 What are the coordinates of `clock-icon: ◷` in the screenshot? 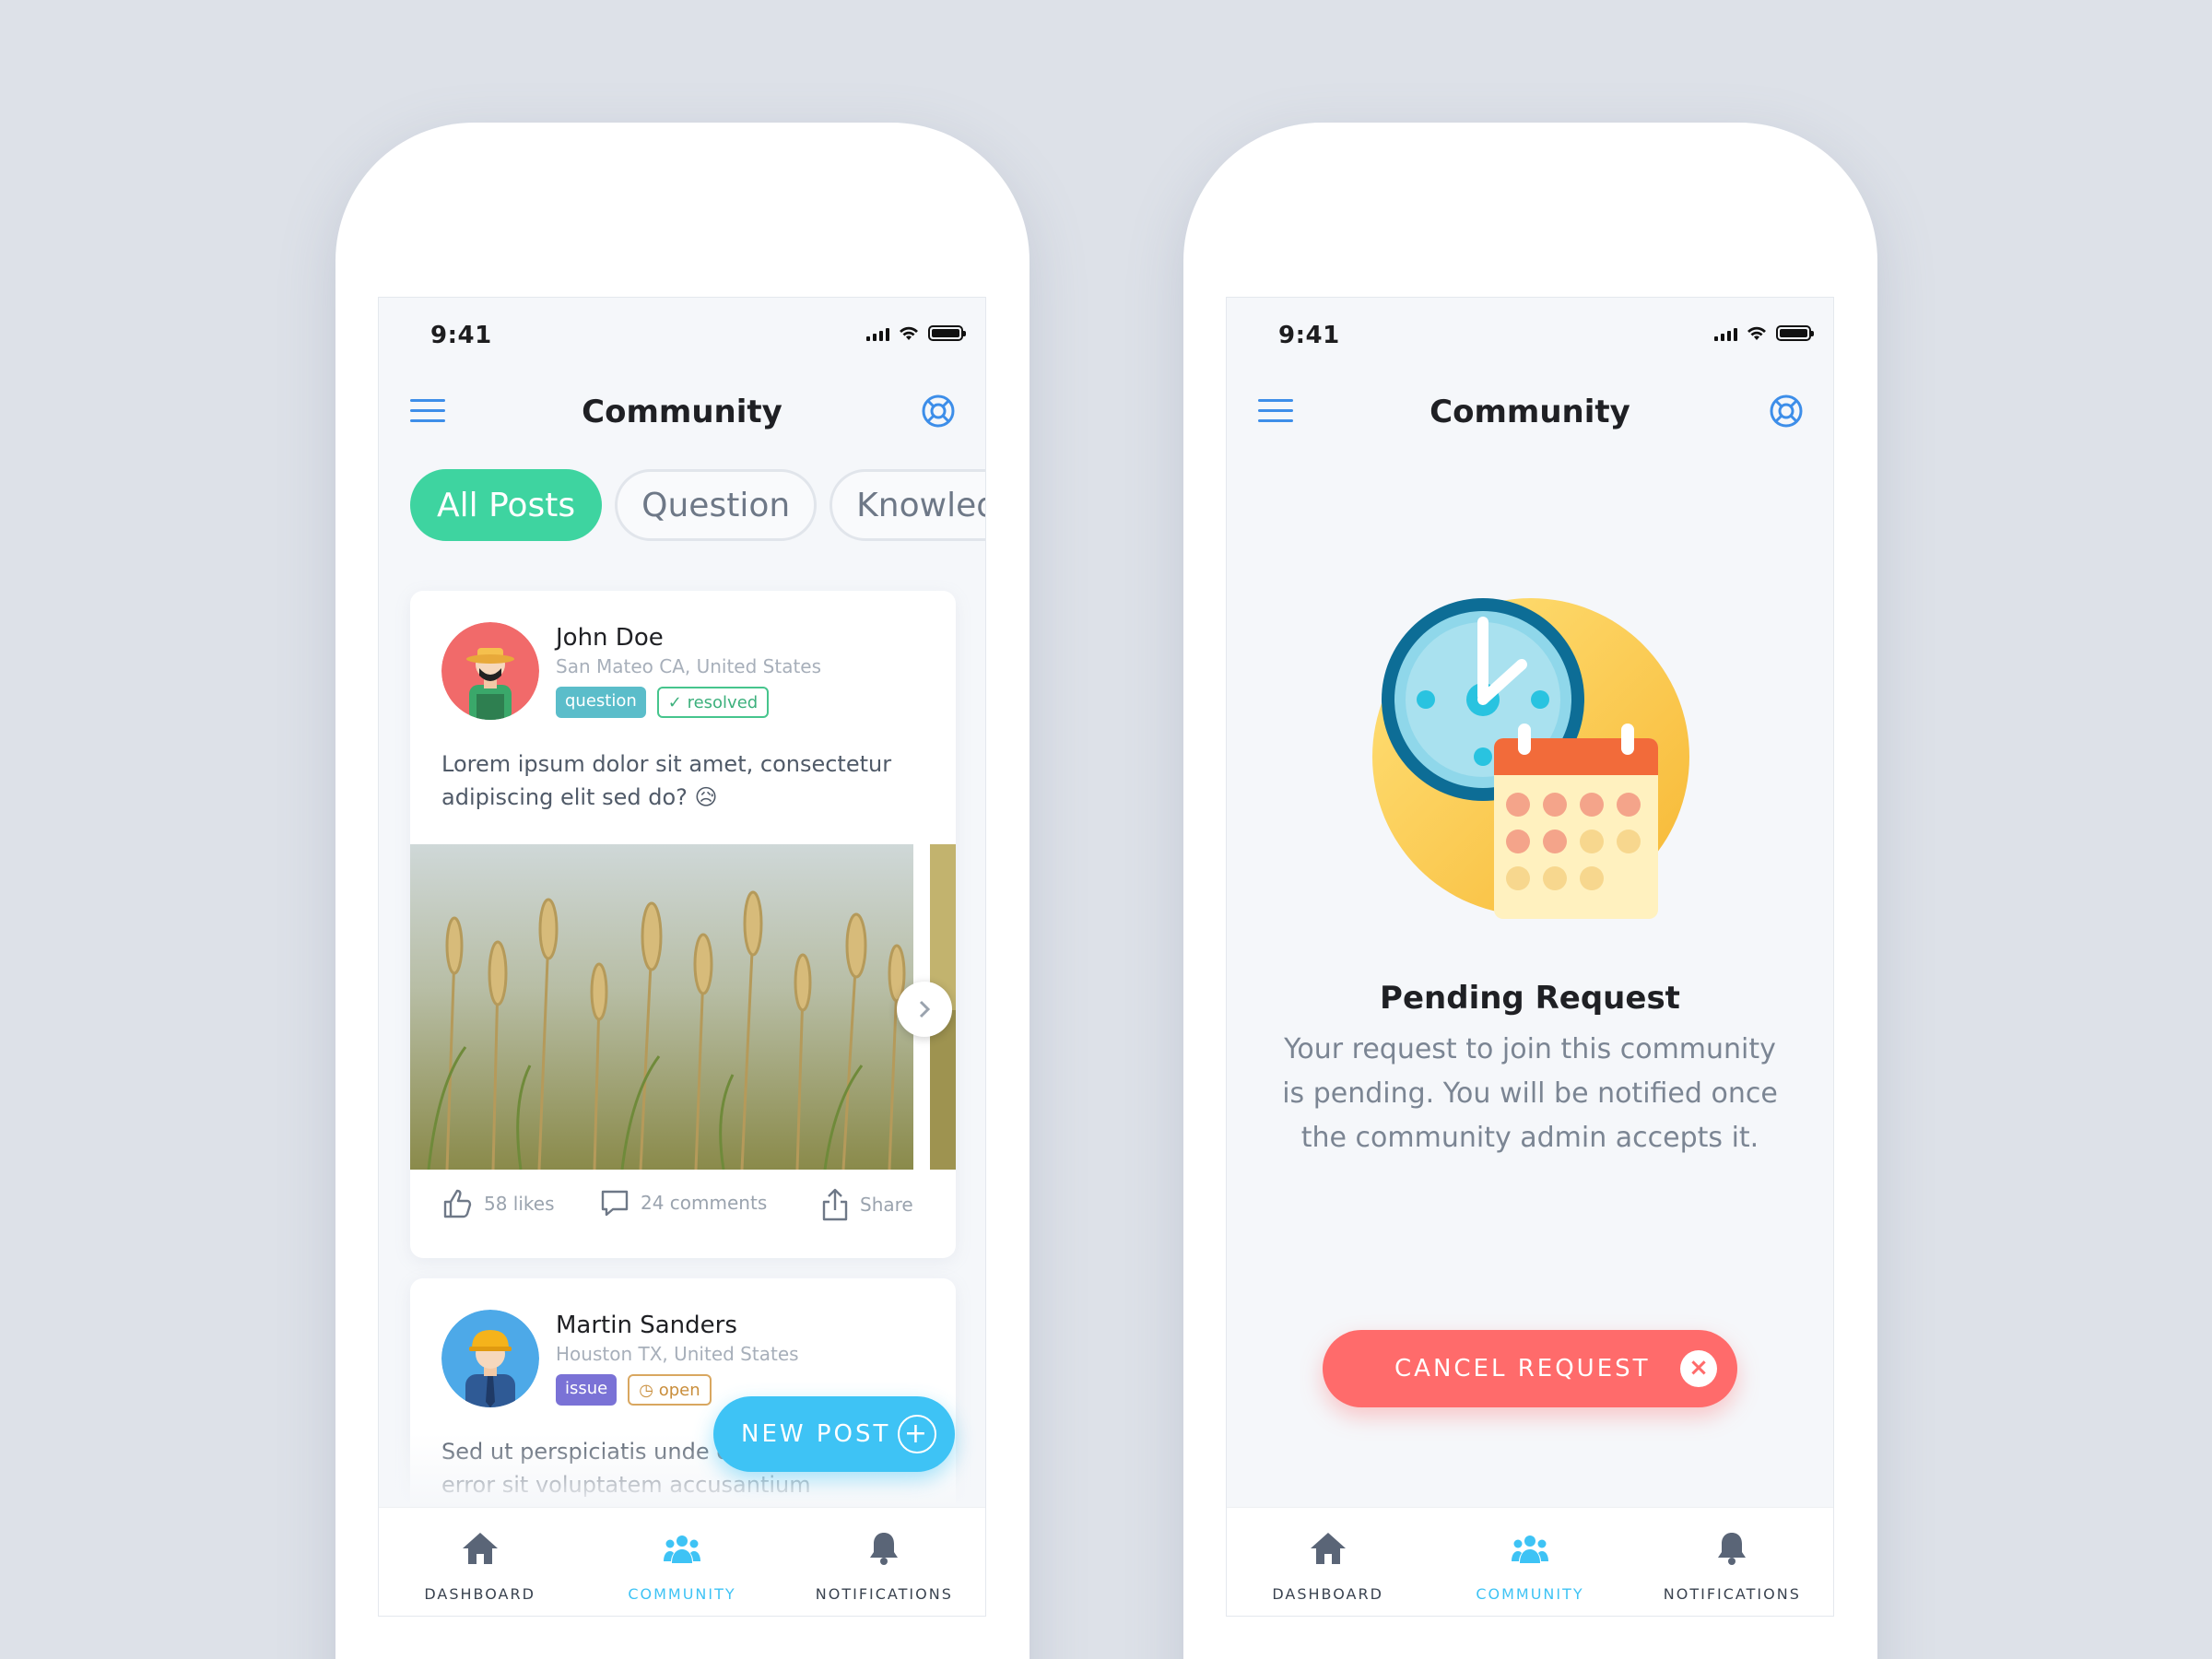 It's located at (649, 1390).